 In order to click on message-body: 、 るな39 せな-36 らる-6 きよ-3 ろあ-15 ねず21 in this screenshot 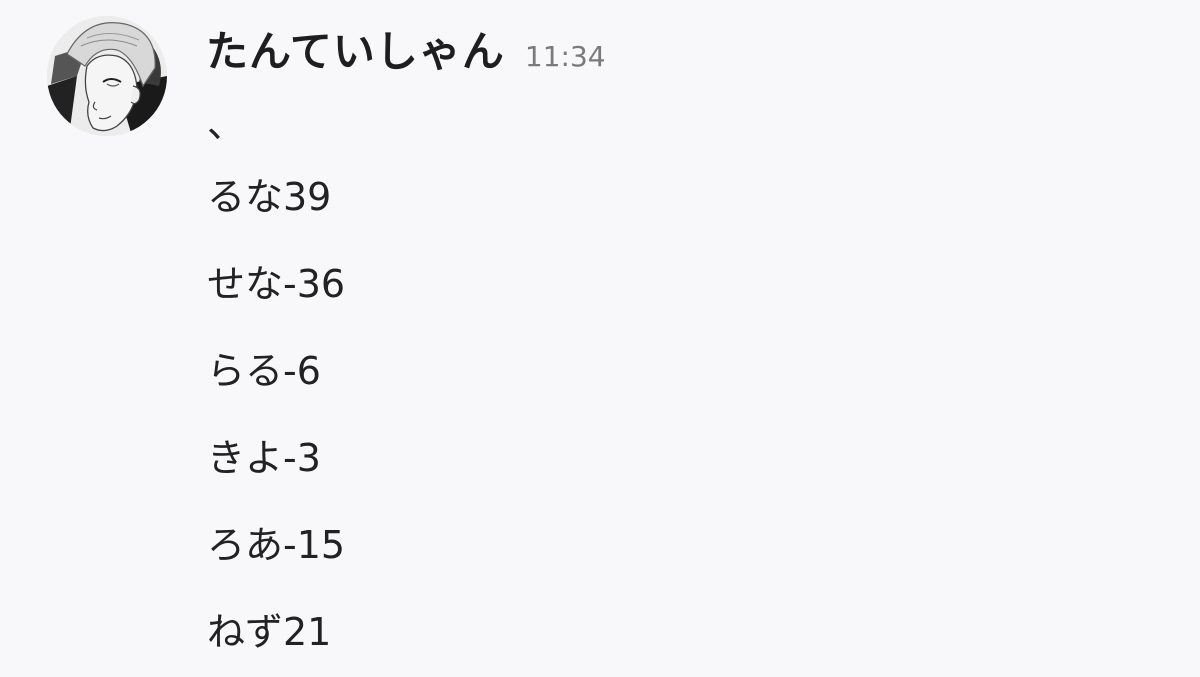, I will do `click(276, 385)`.